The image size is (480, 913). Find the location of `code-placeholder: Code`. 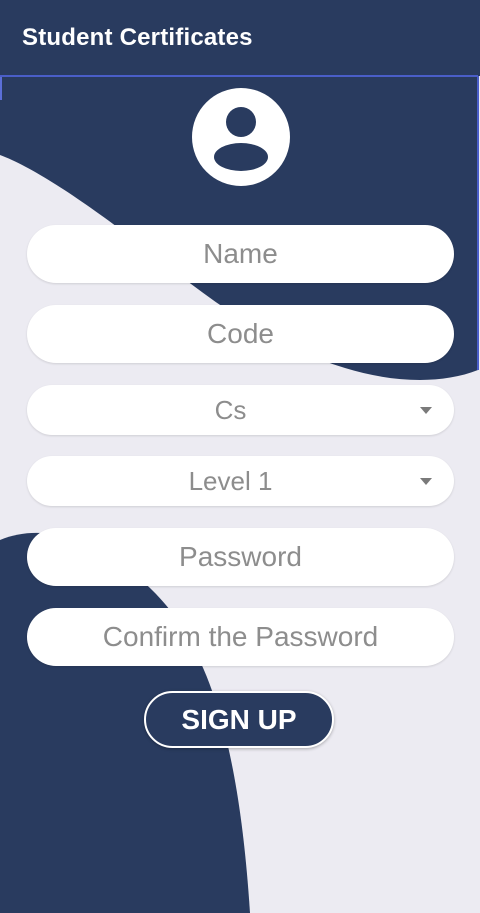

code-placeholder: Code is located at coordinates (240, 333).